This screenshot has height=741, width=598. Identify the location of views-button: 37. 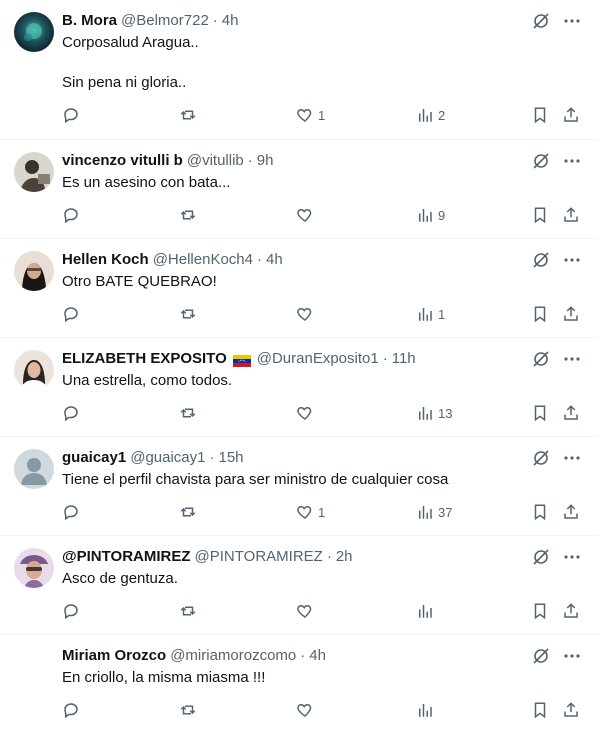
(434, 512).